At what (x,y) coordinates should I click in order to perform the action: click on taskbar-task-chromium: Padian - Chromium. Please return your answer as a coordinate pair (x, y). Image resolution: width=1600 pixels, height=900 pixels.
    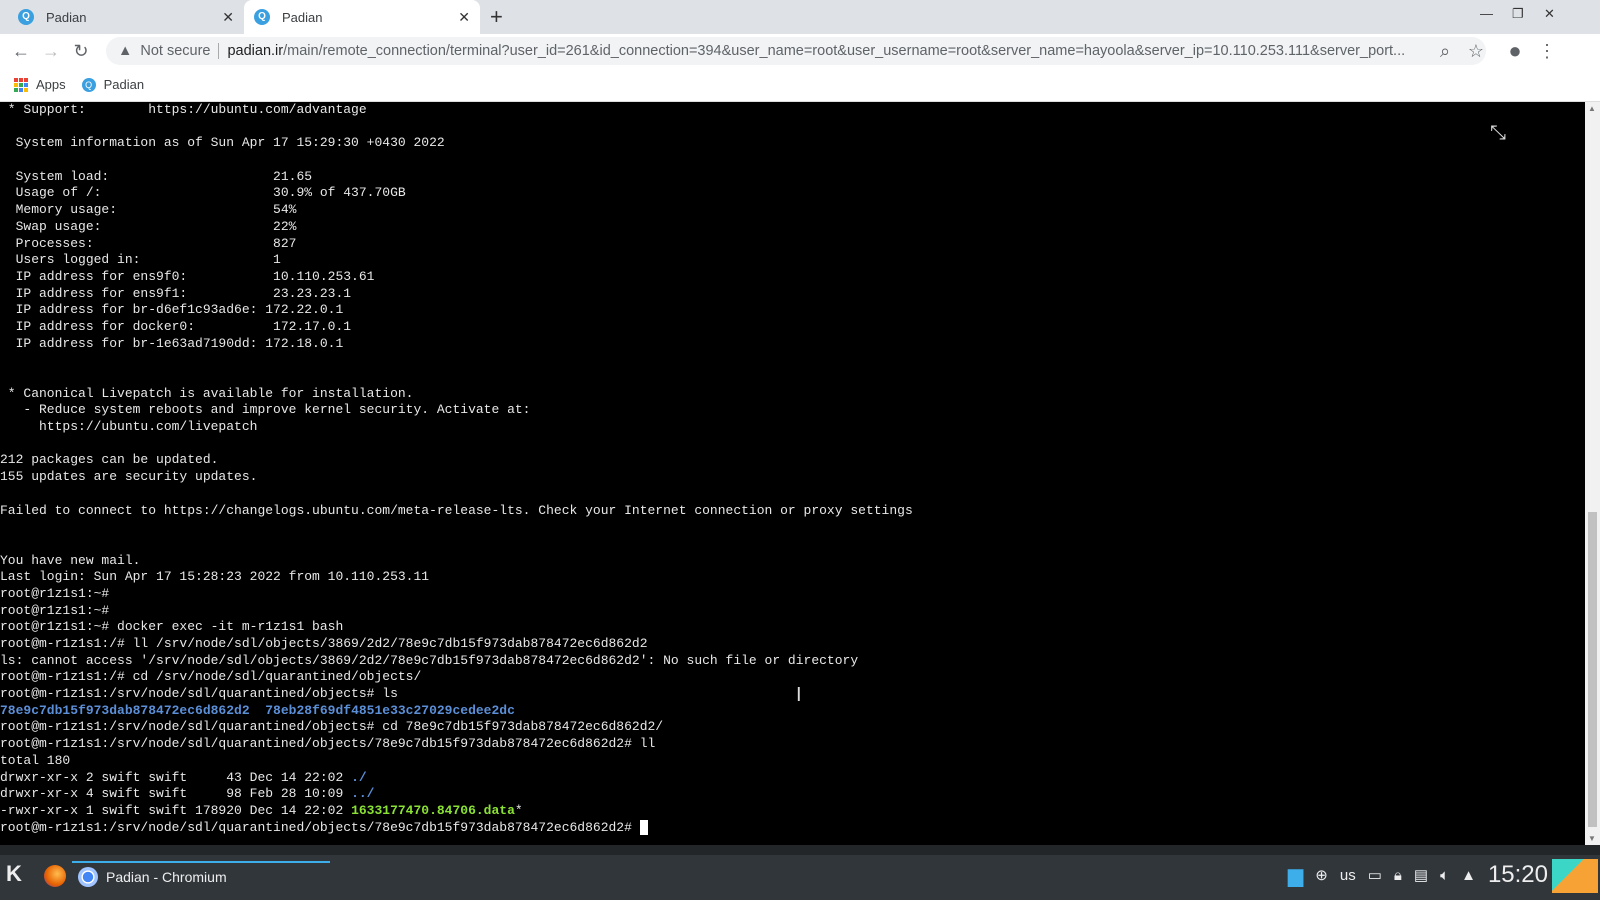
    Looking at the image, I should click on (201, 876).